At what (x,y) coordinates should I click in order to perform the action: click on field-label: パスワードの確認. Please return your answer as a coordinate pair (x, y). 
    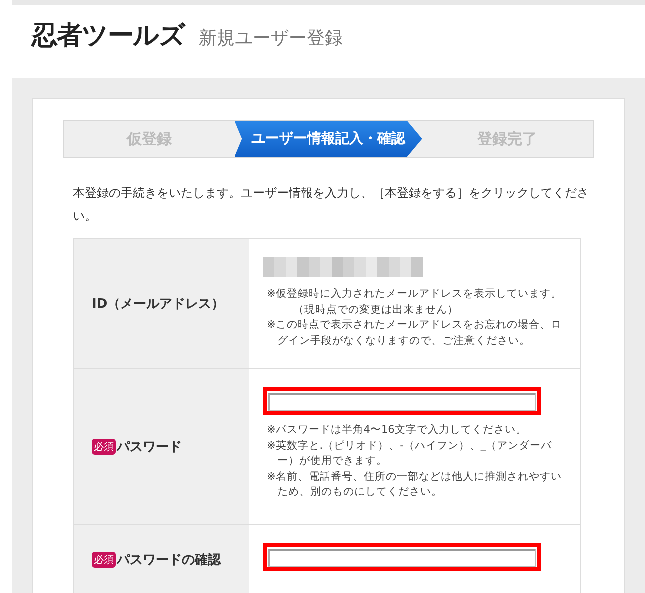
    Looking at the image, I should click on (169, 560).